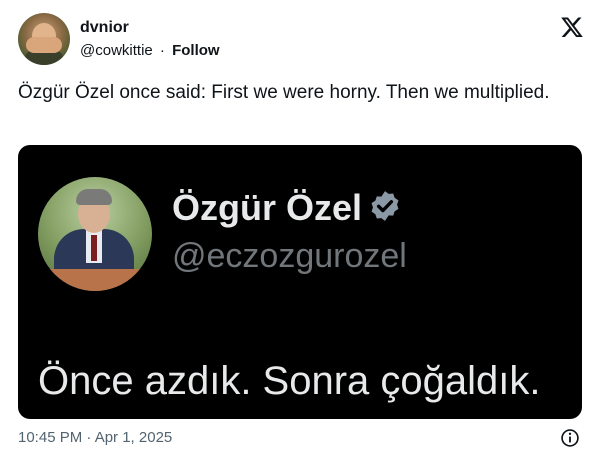 Image resolution: width=600 pixels, height=469 pixels. I want to click on author-handle-row: @cowkittie · Follow, so click(150, 50).